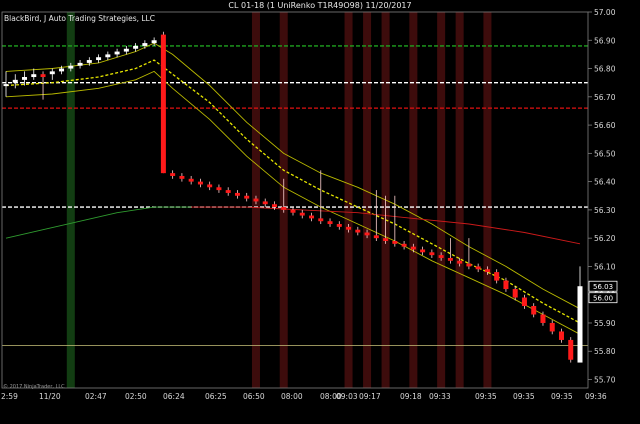 The height and width of the screenshot is (424, 640). Describe the element at coordinates (605, 380) in the screenshot. I see `y-tick-label: 55.70` at that location.